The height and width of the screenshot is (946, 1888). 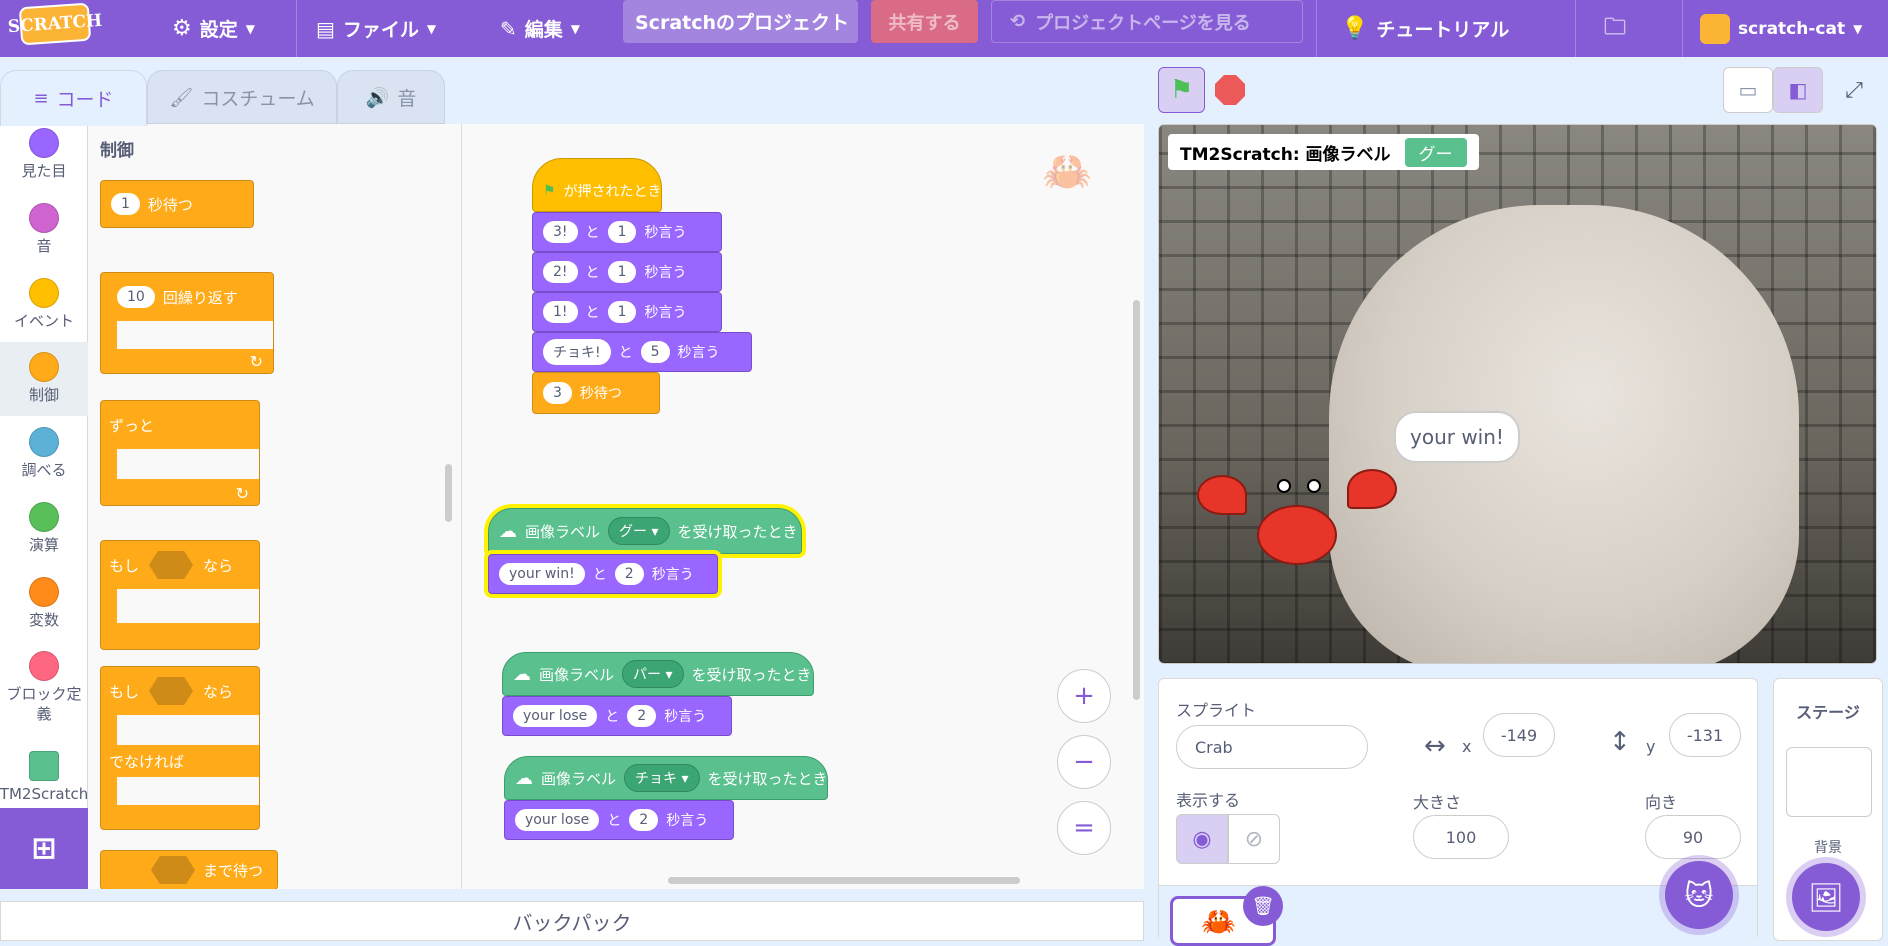 What do you see at coordinates (44, 379) in the screenshot?
I see `category-control: 制御` at bounding box center [44, 379].